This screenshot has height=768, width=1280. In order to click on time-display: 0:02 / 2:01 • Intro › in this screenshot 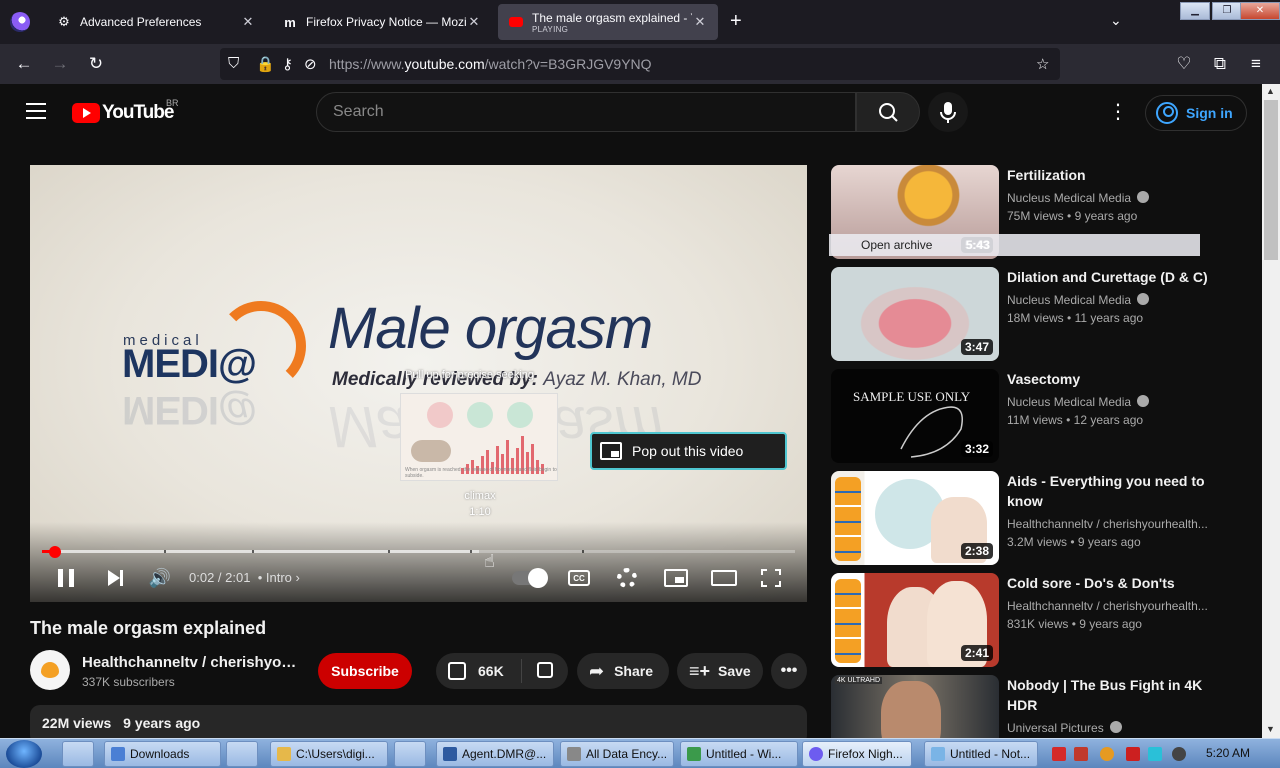, I will do `click(244, 577)`.